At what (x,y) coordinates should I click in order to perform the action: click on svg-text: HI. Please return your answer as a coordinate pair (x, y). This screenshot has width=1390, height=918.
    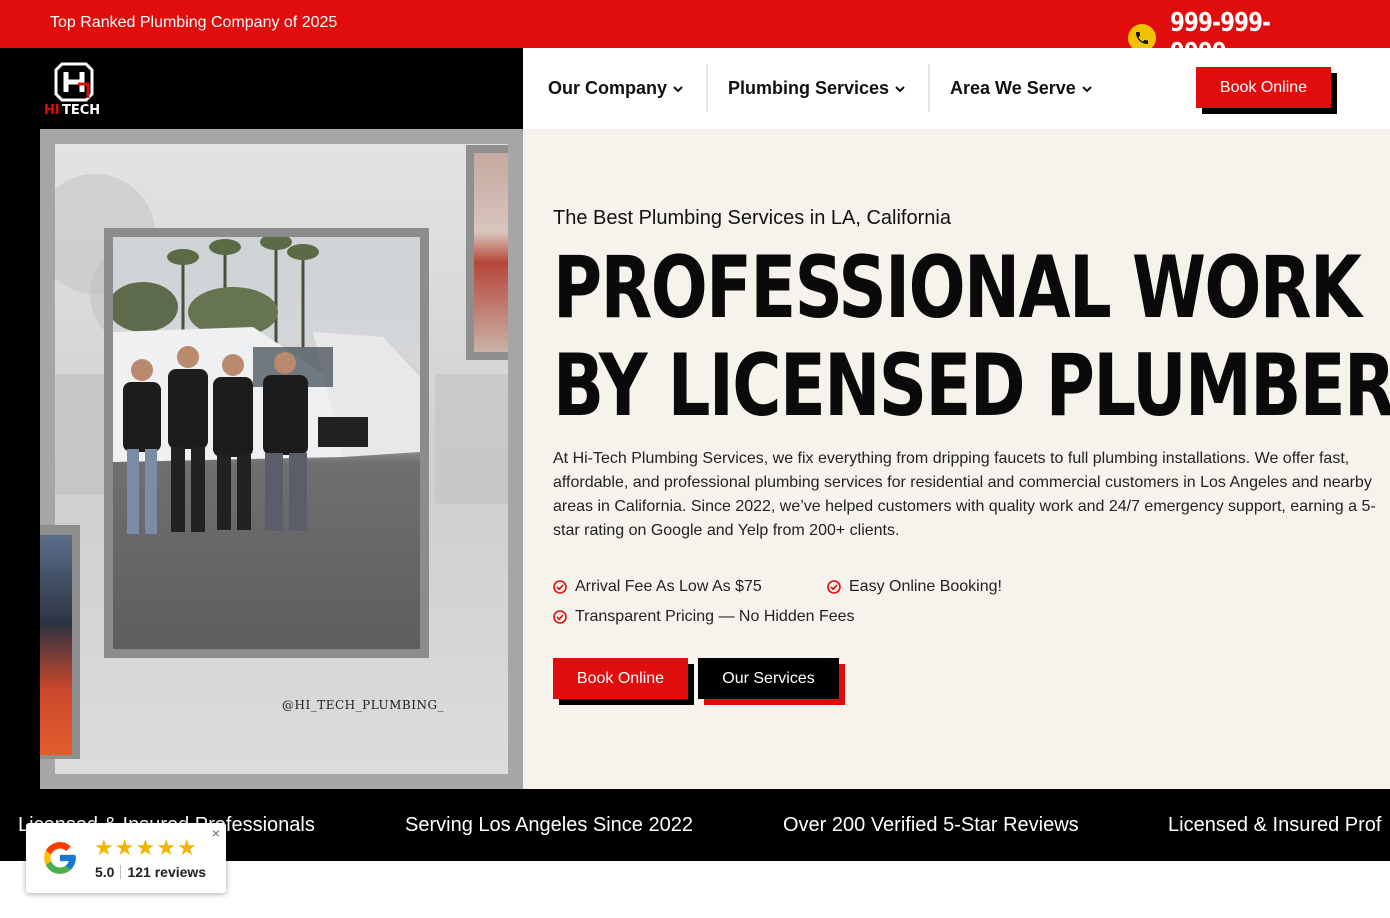
    Looking at the image, I should click on (52, 110).